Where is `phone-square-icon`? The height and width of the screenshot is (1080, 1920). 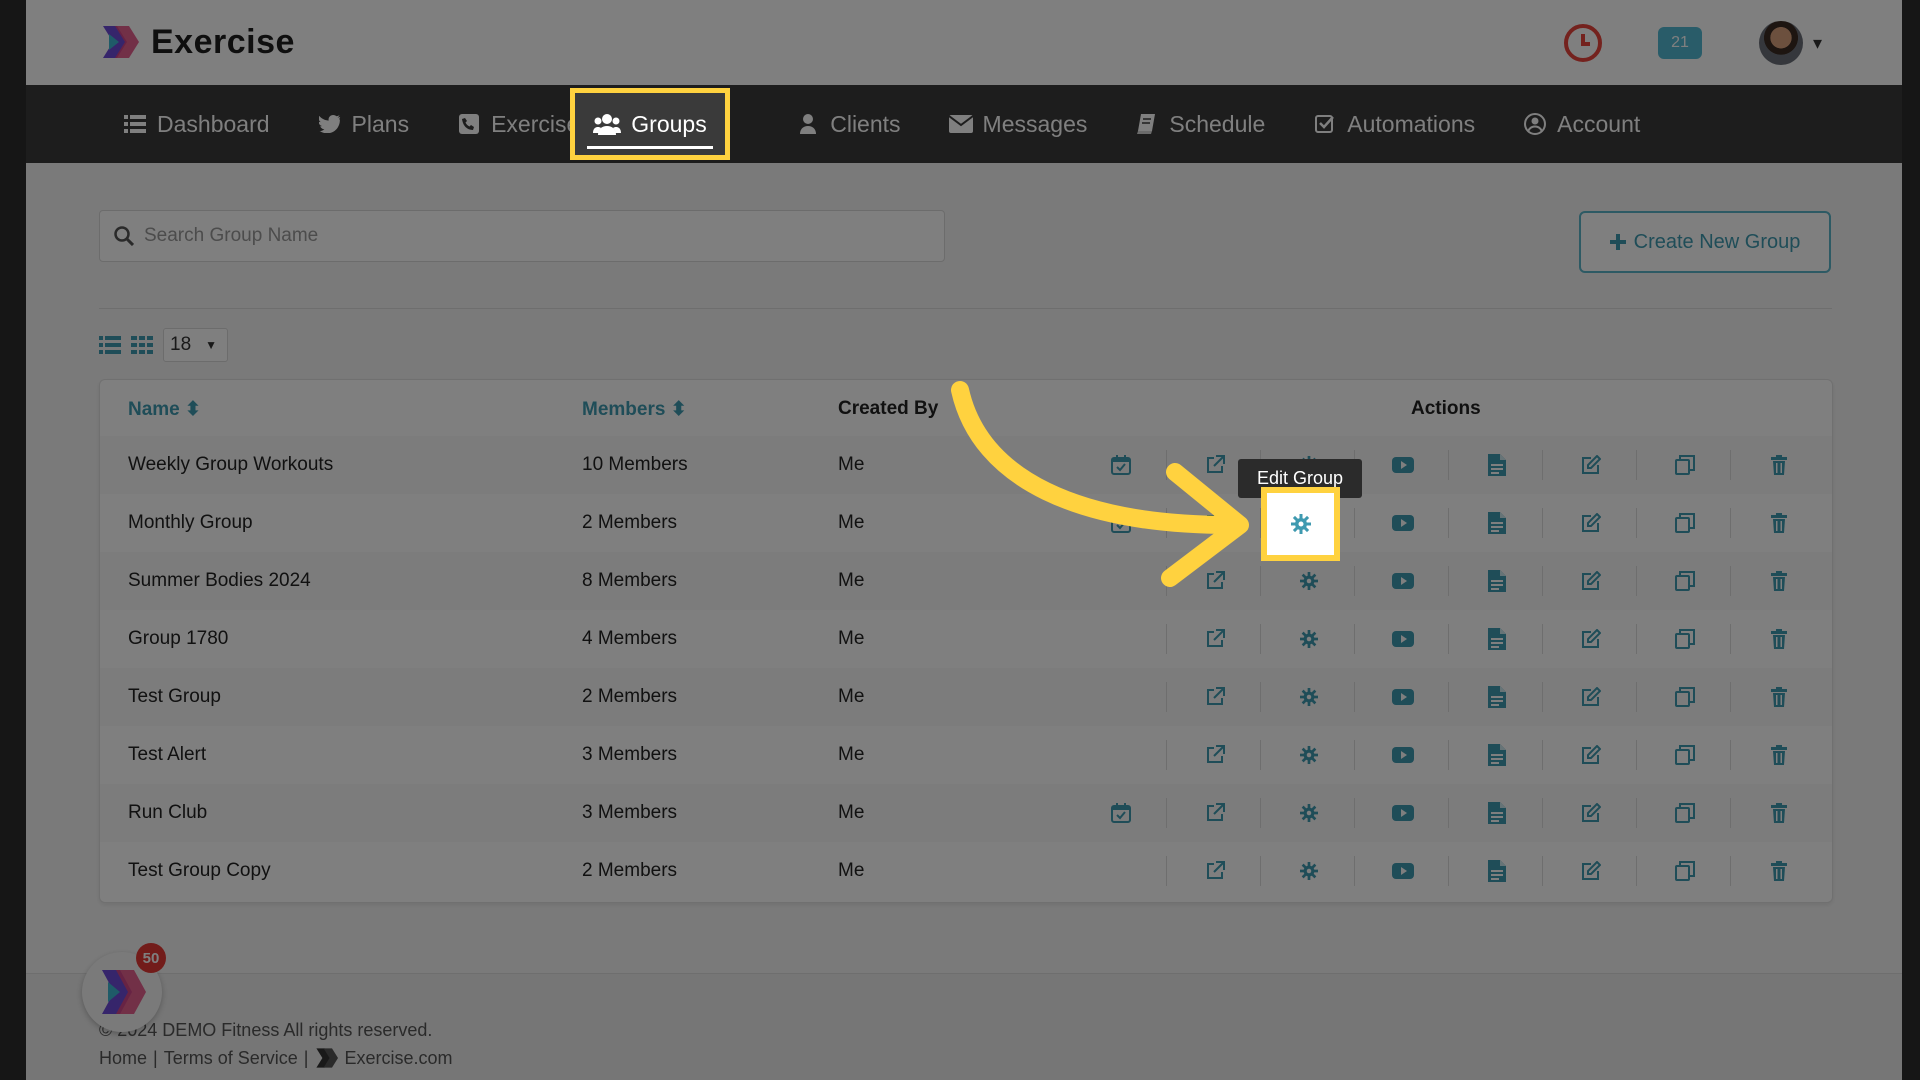 phone-square-icon is located at coordinates (469, 124).